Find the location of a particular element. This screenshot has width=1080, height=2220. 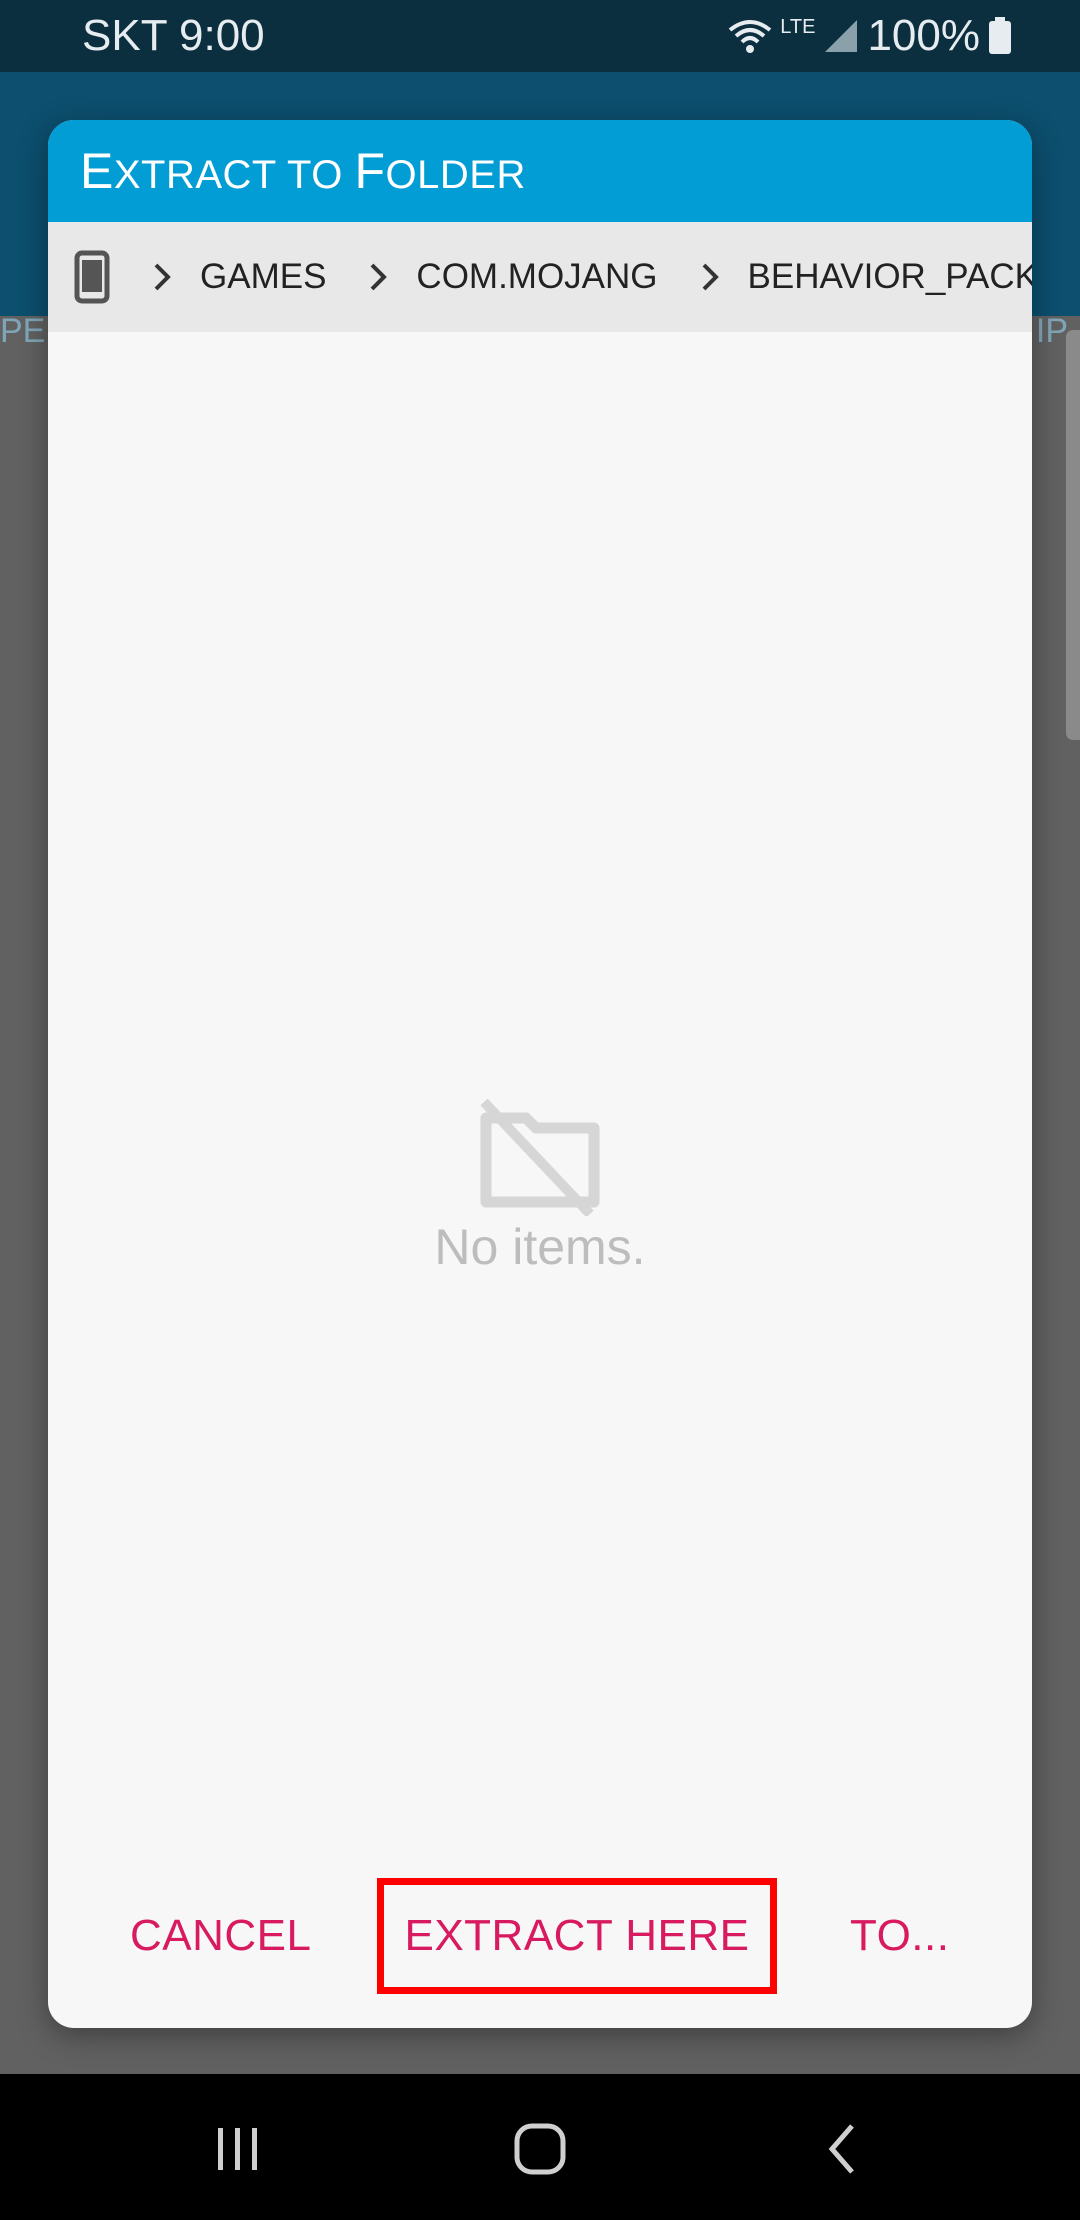

fast-scroll-handle is located at coordinates (1073, 535).